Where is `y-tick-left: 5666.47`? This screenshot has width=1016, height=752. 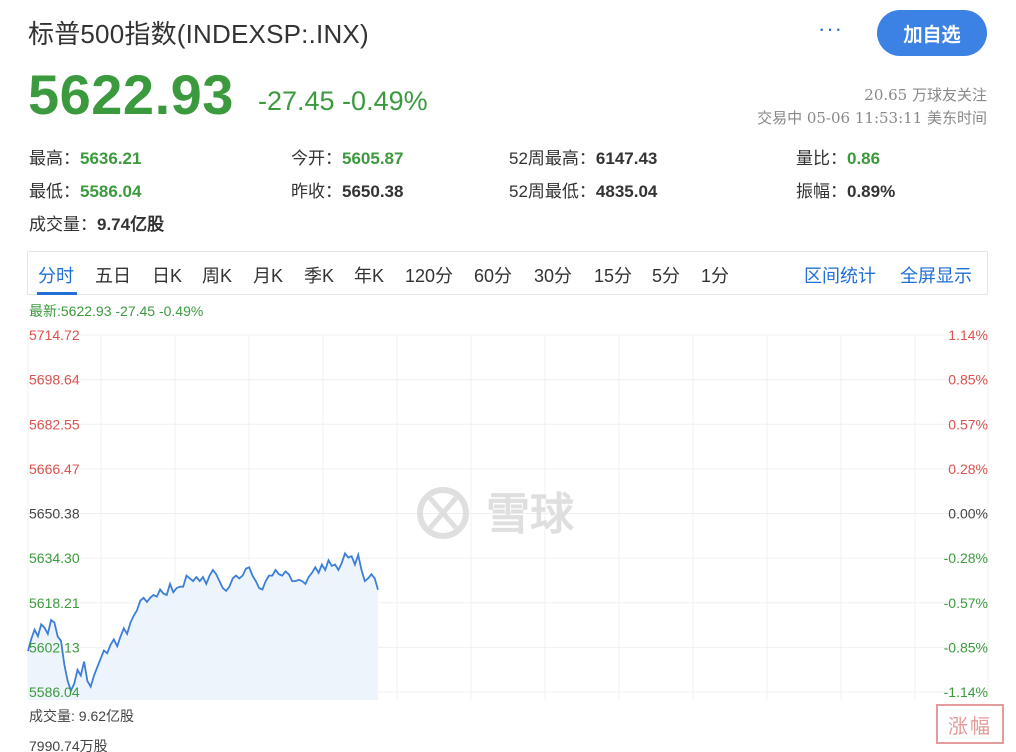
y-tick-left: 5666.47 is located at coordinates (54, 469).